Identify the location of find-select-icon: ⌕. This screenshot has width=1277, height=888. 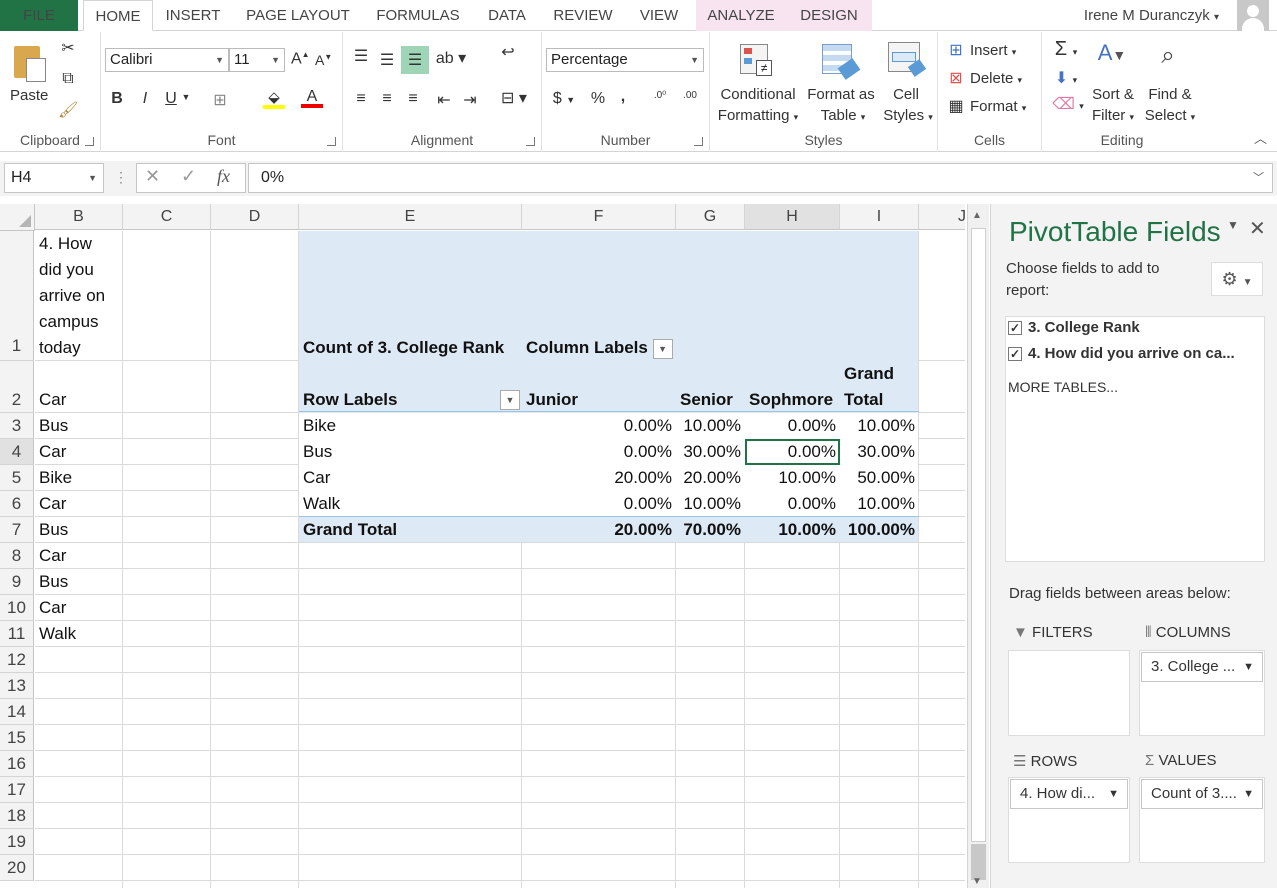
(1168, 56).